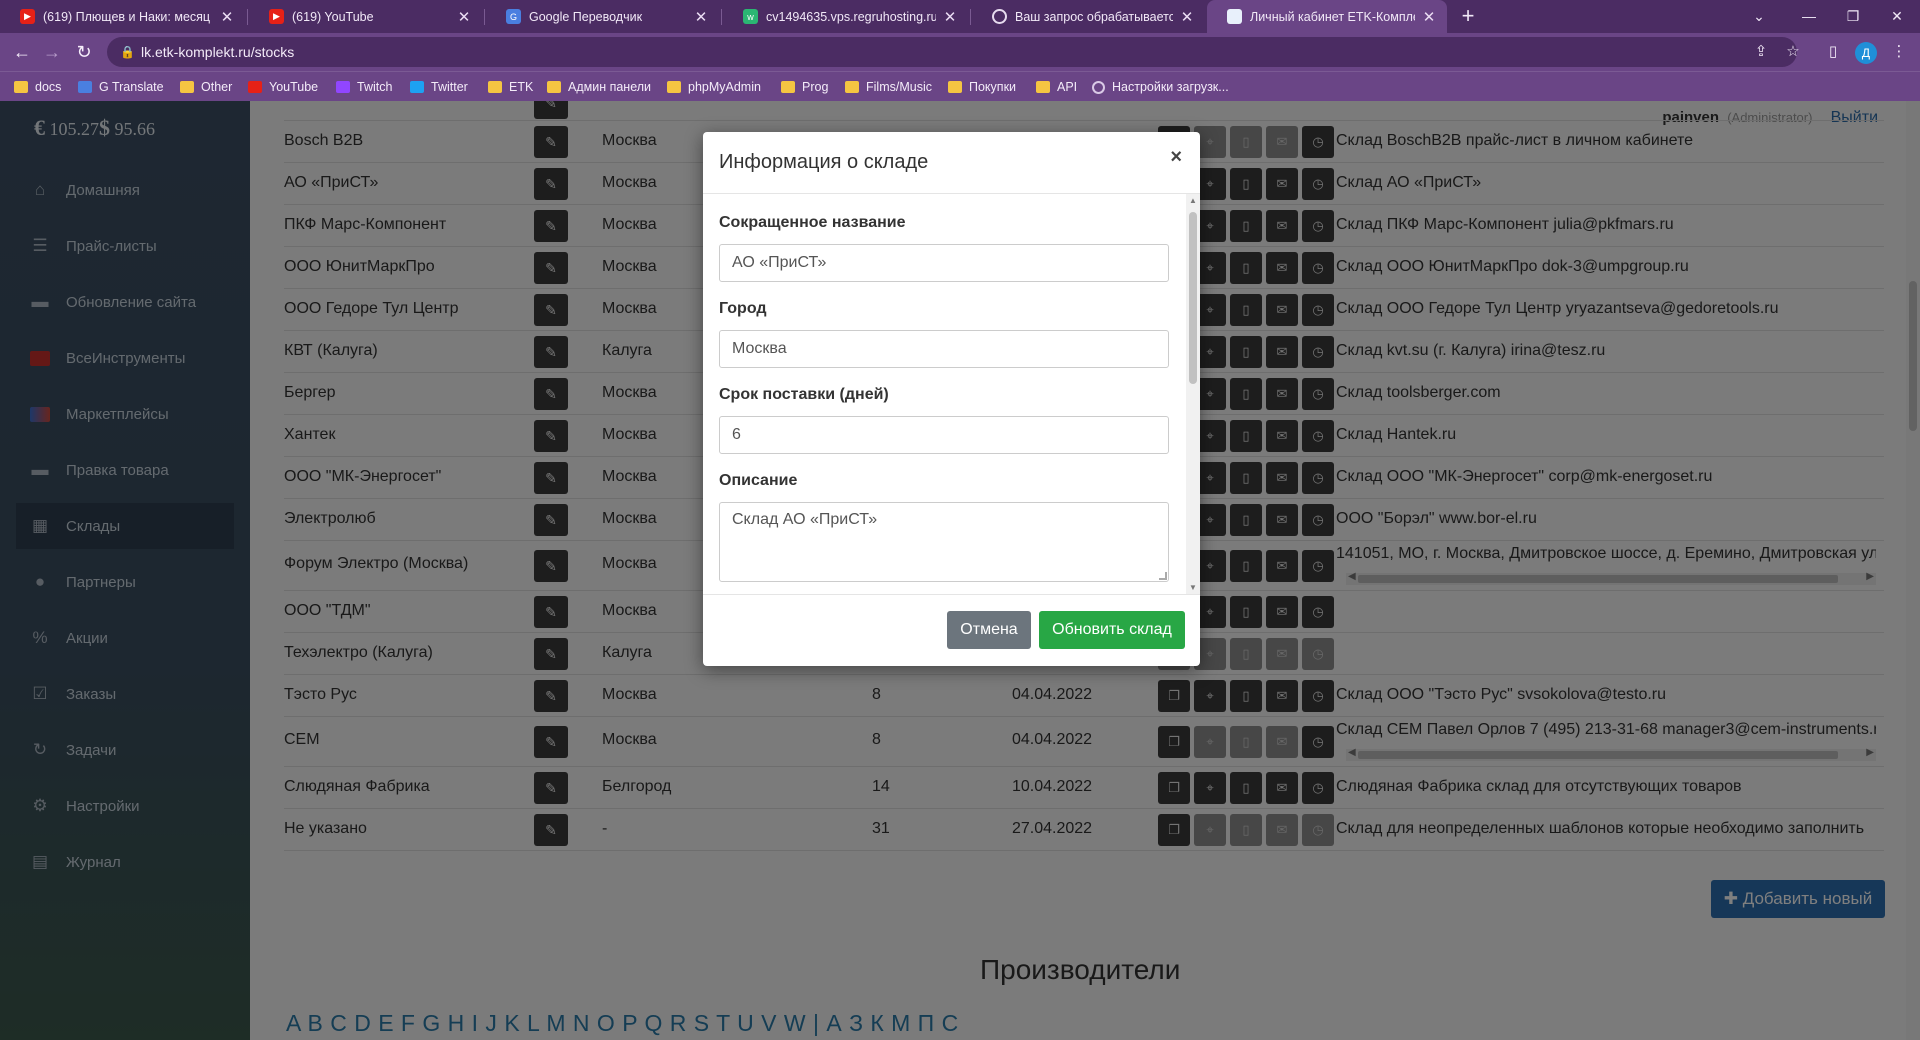  I want to click on close-icon: ×, so click(1176, 157).